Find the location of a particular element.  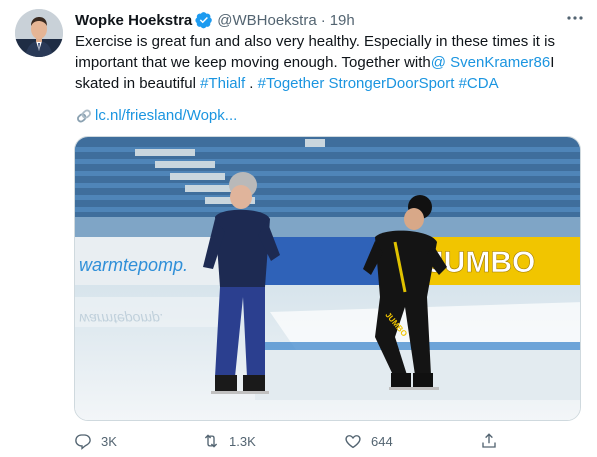

heart-icon is located at coordinates (353, 442).